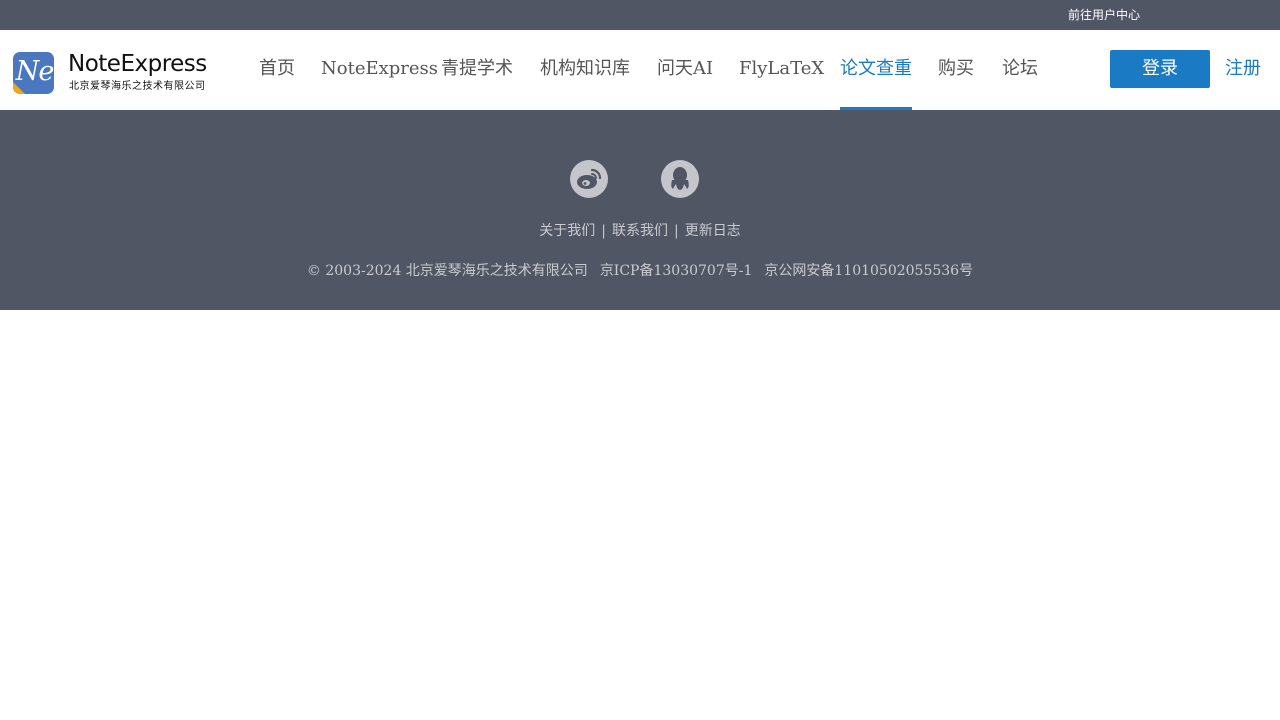 The height and width of the screenshot is (720, 1280). What do you see at coordinates (1243, 69) in the screenshot?
I see `register-link: 注册` at bounding box center [1243, 69].